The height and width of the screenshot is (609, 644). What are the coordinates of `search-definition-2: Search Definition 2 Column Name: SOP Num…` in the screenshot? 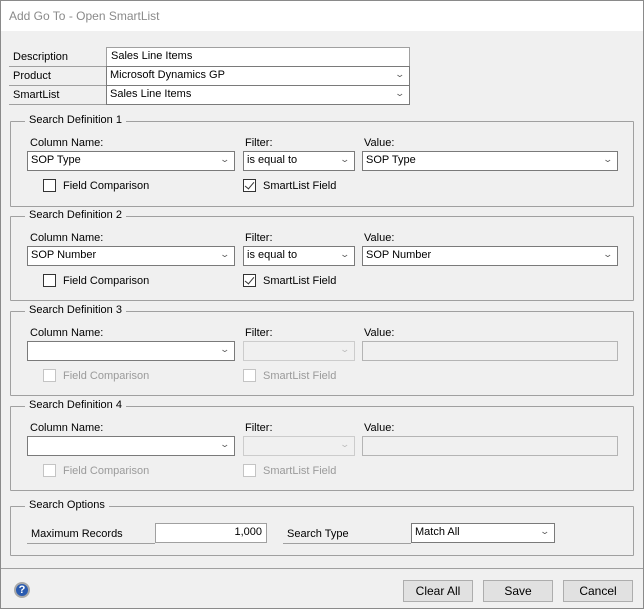 It's located at (322, 255).